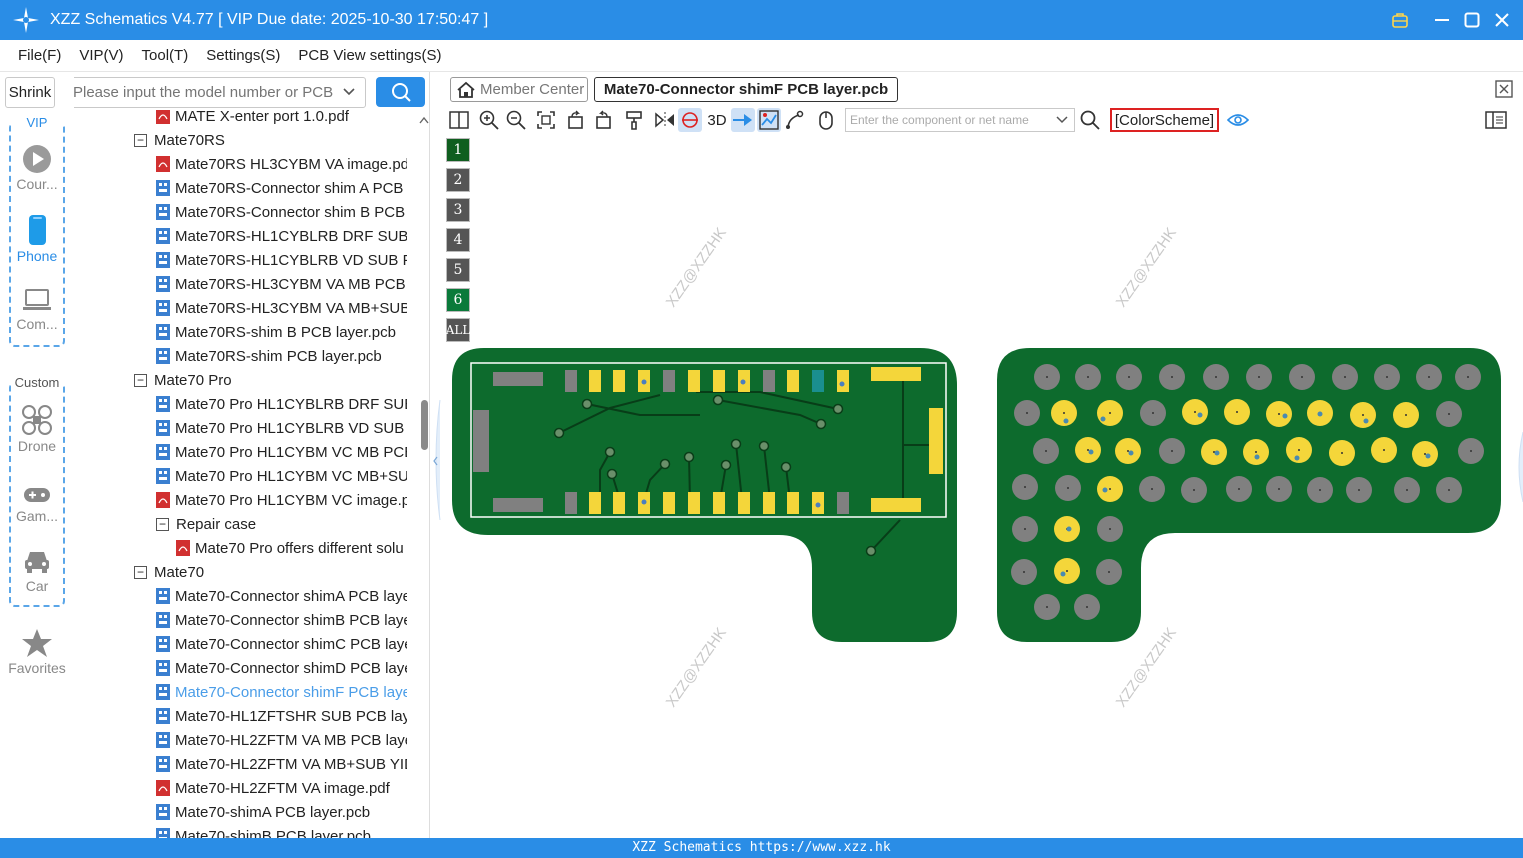 The height and width of the screenshot is (858, 1523). I want to click on model-search-field, so click(220, 92).